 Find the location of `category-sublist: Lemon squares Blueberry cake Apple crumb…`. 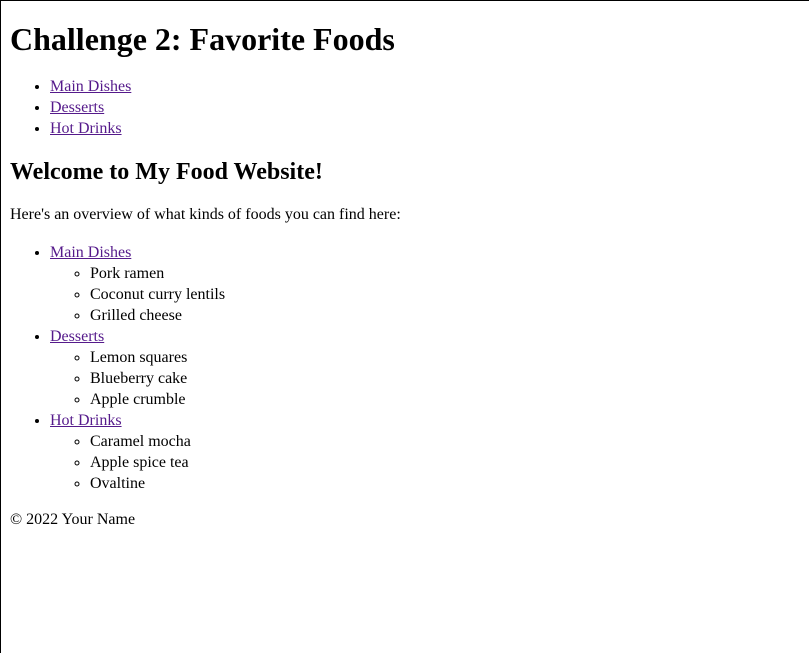

category-sublist: Lemon squares Blueberry cake Apple crumb… is located at coordinates (425, 378).